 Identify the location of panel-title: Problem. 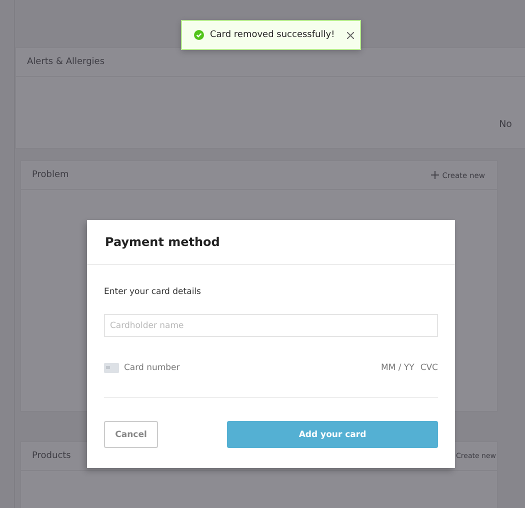
(50, 175).